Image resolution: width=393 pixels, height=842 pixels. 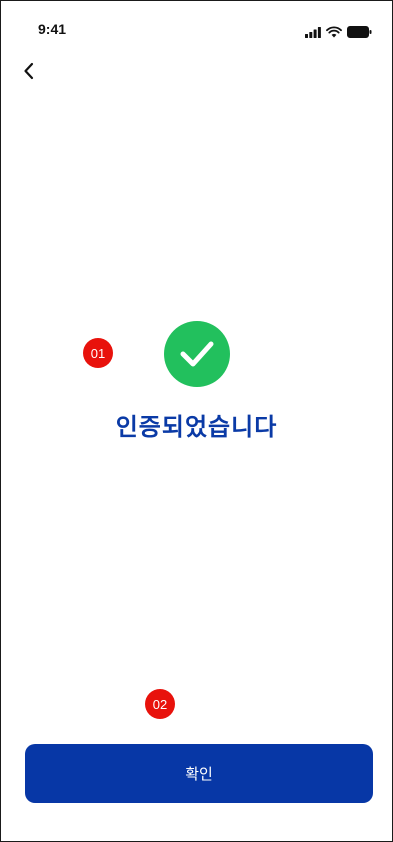 I want to click on back-button, so click(x=29, y=73).